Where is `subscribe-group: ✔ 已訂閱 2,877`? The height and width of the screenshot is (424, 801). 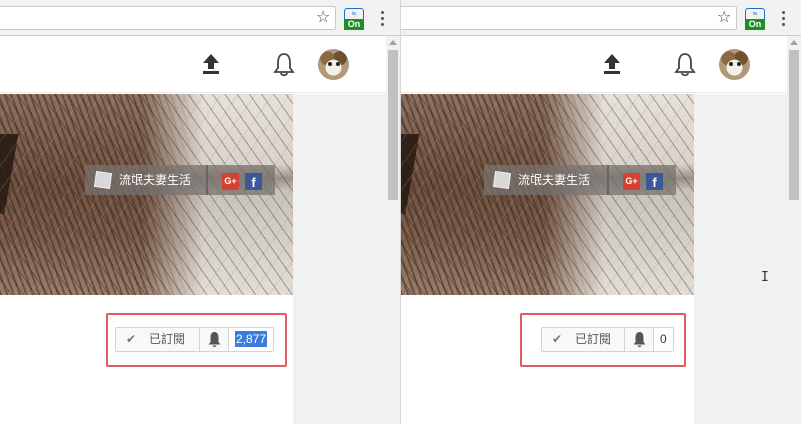 subscribe-group: ✔ 已訂閱 2,877 is located at coordinates (195, 339).